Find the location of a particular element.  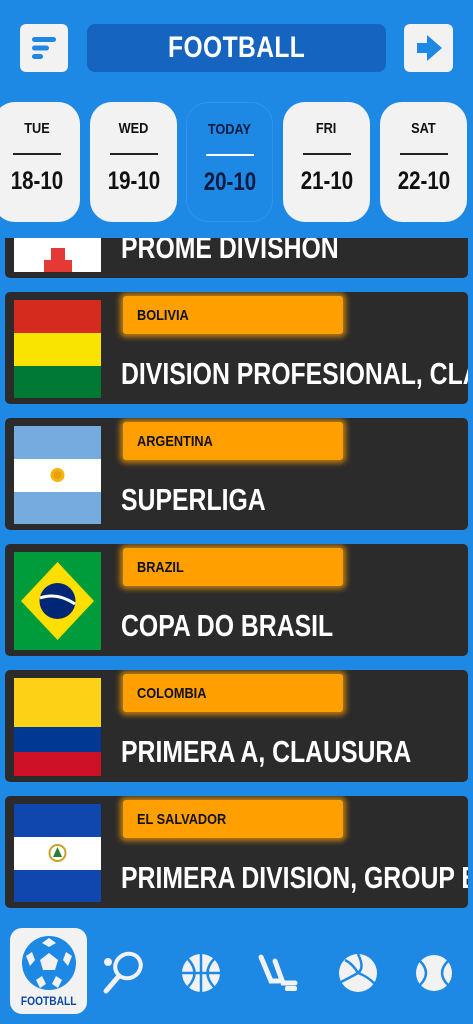

tennis-ball-icon is located at coordinates (434, 973).